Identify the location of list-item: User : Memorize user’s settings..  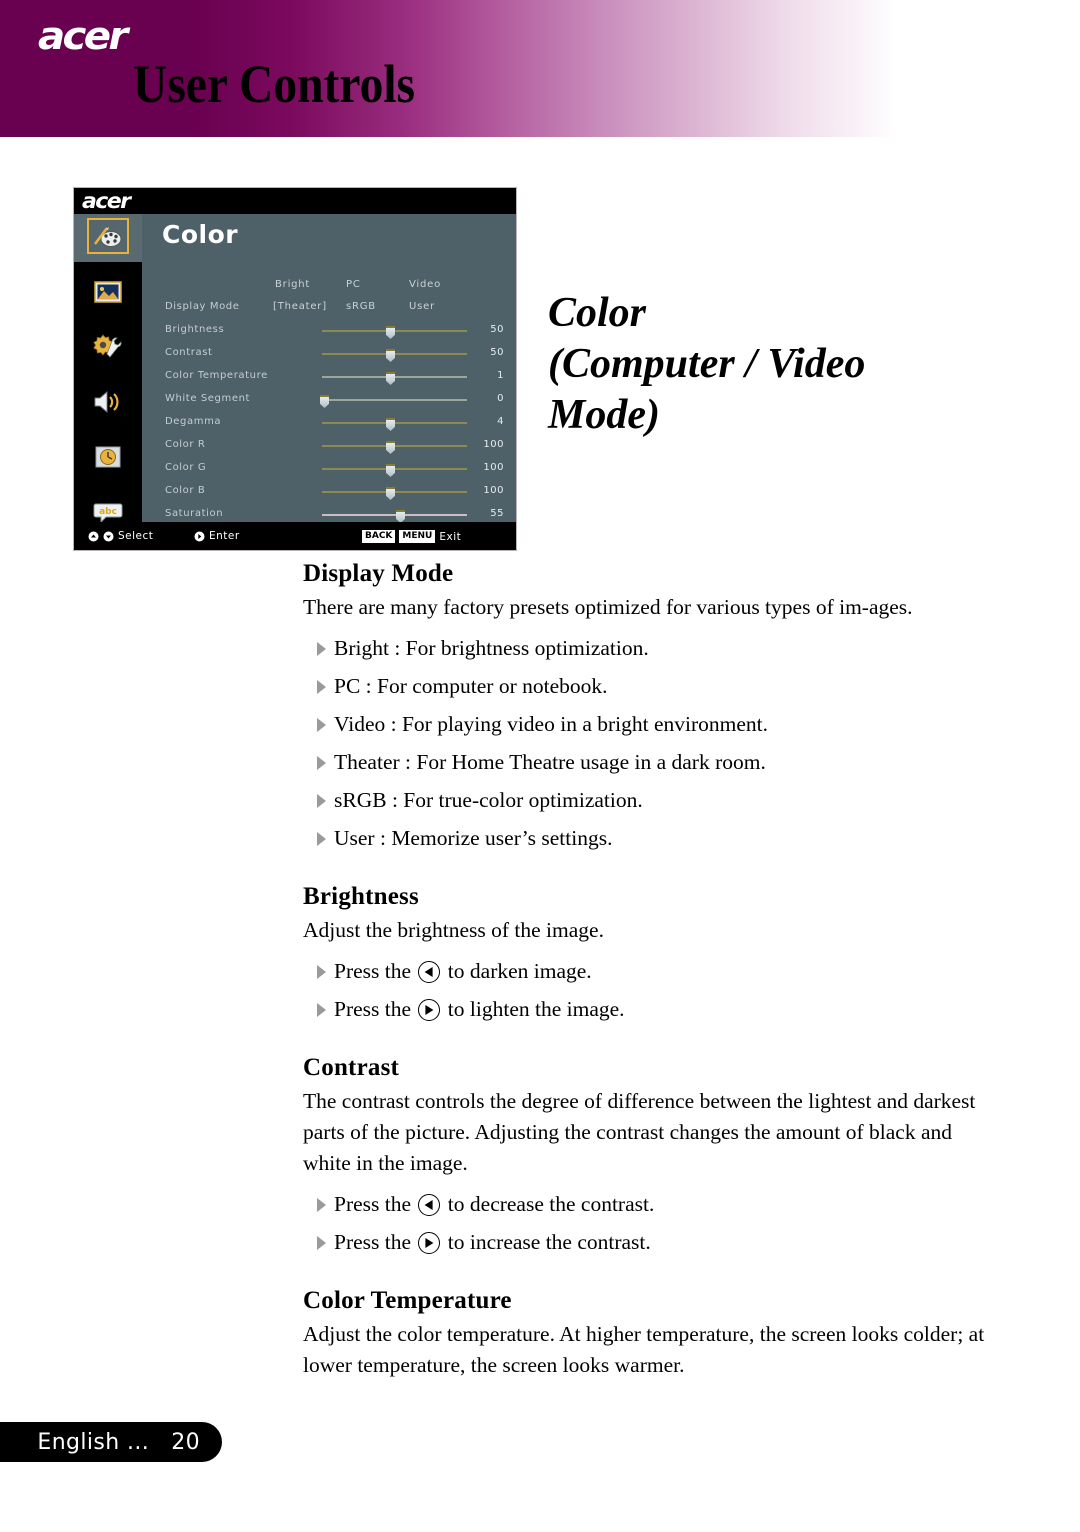
(653, 838).